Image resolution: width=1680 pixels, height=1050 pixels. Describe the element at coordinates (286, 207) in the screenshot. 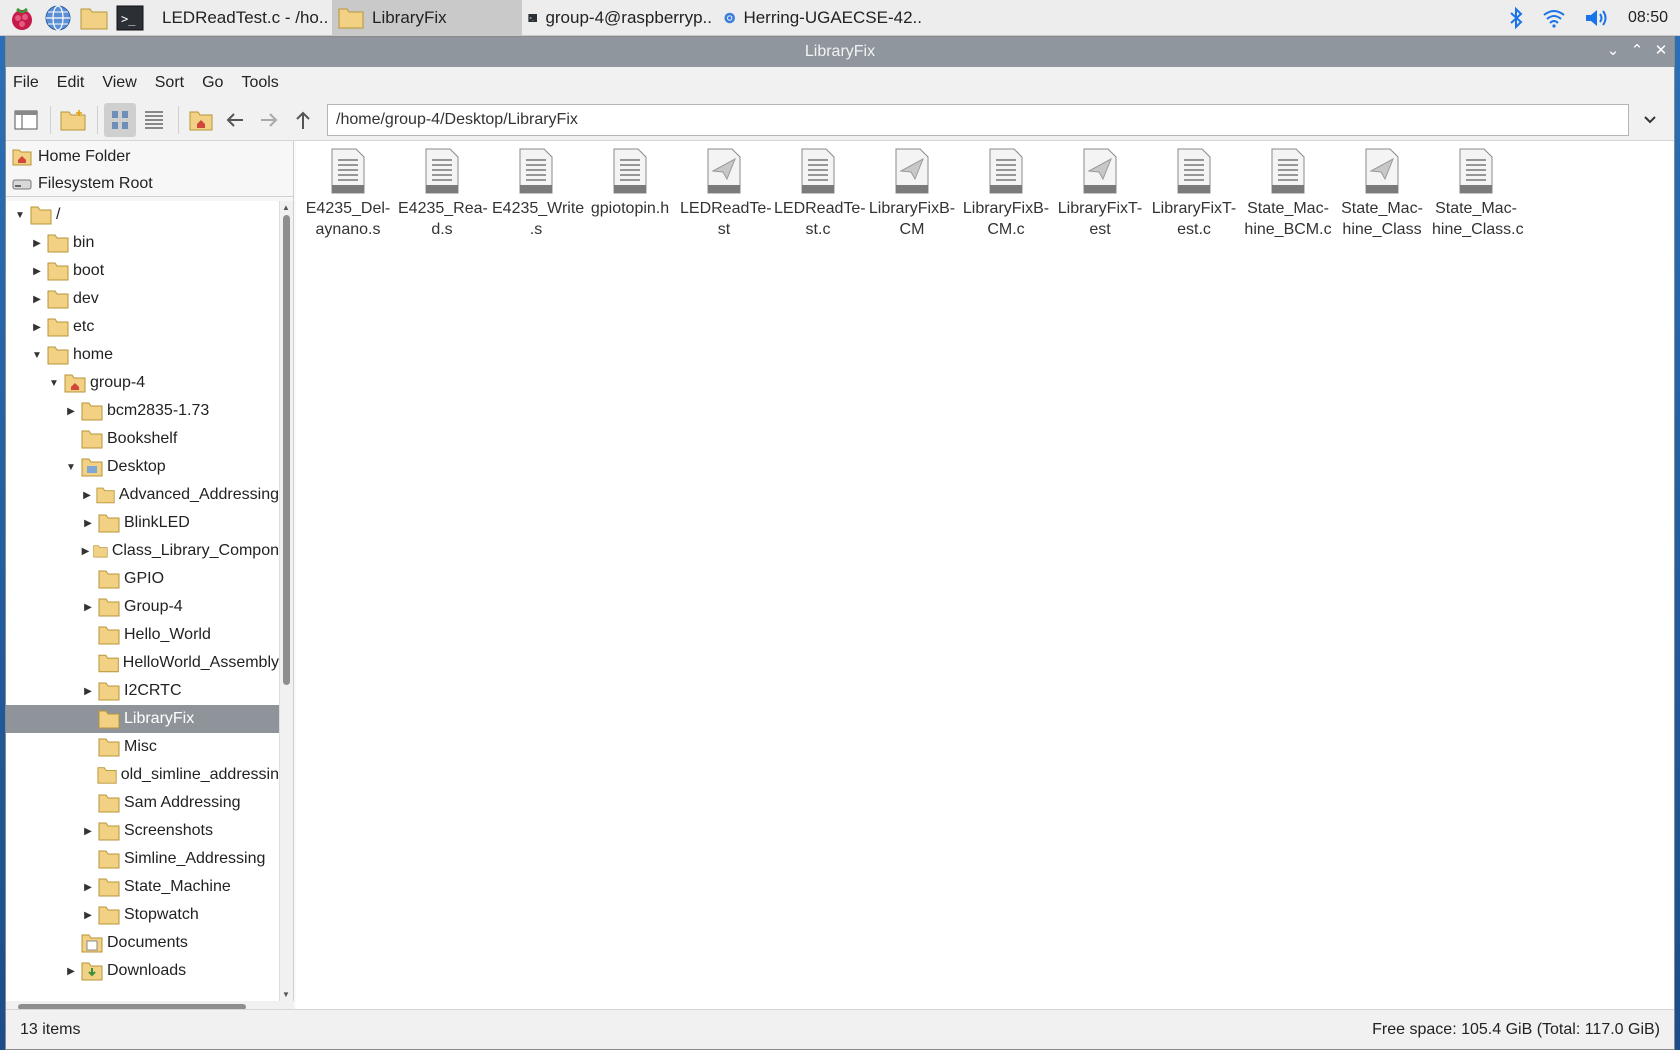

I see `scroll-up-icon: ▲` at that location.